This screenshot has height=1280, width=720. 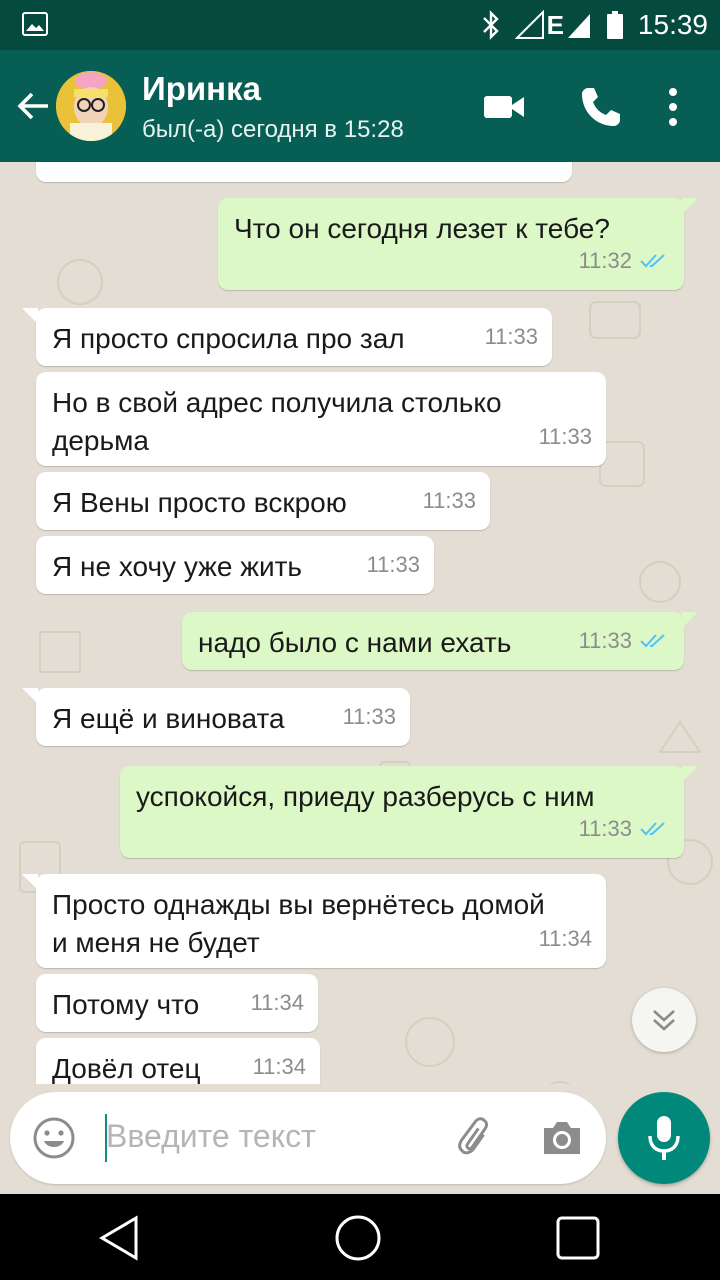 I want to click on message-outgoing: Что он сегодня лезет к тебе? 11:32, so click(x=458, y=244).